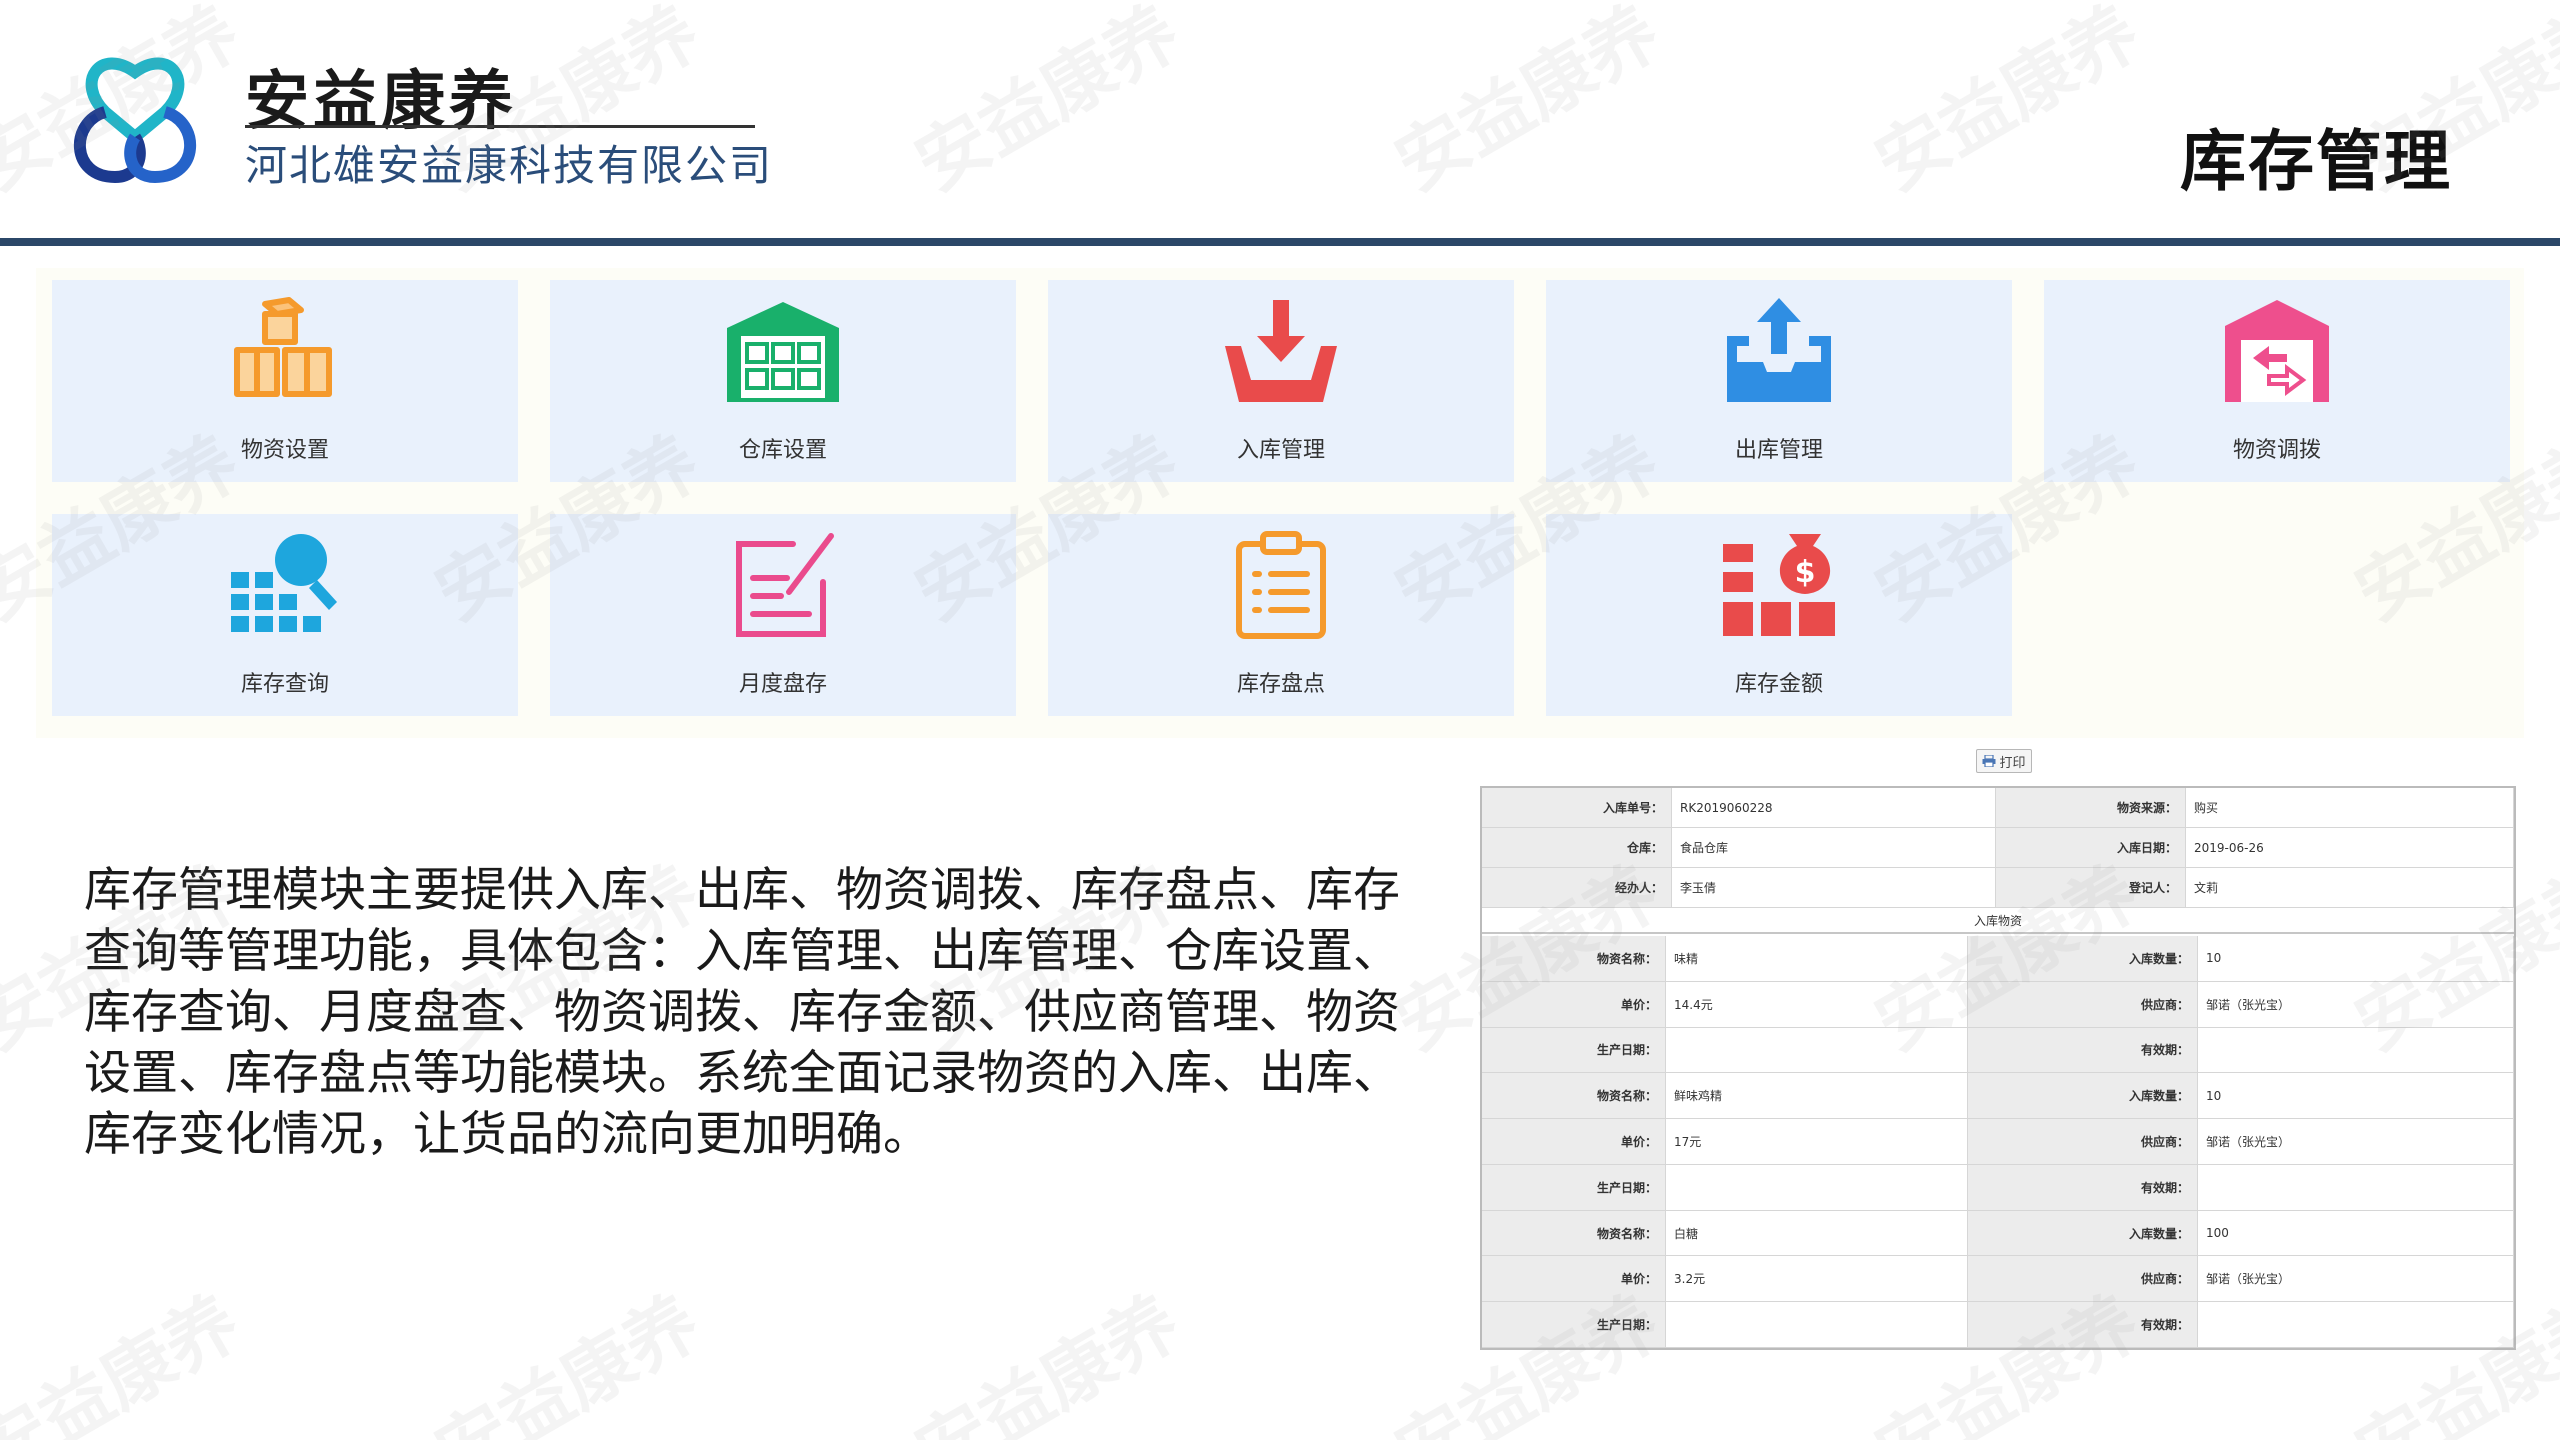 The image size is (2560, 1440). What do you see at coordinates (2276, 450) in the screenshot?
I see `module-label: 物资调拨` at bounding box center [2276, 450].